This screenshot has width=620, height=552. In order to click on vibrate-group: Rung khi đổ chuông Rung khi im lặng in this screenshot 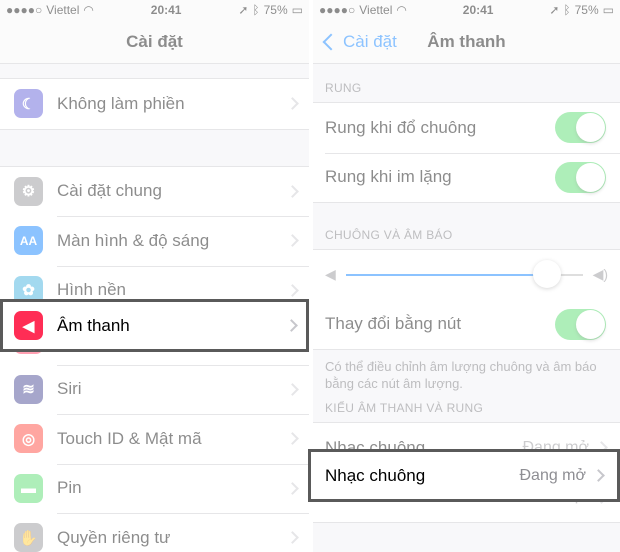, I will do `click(466, 152)`.